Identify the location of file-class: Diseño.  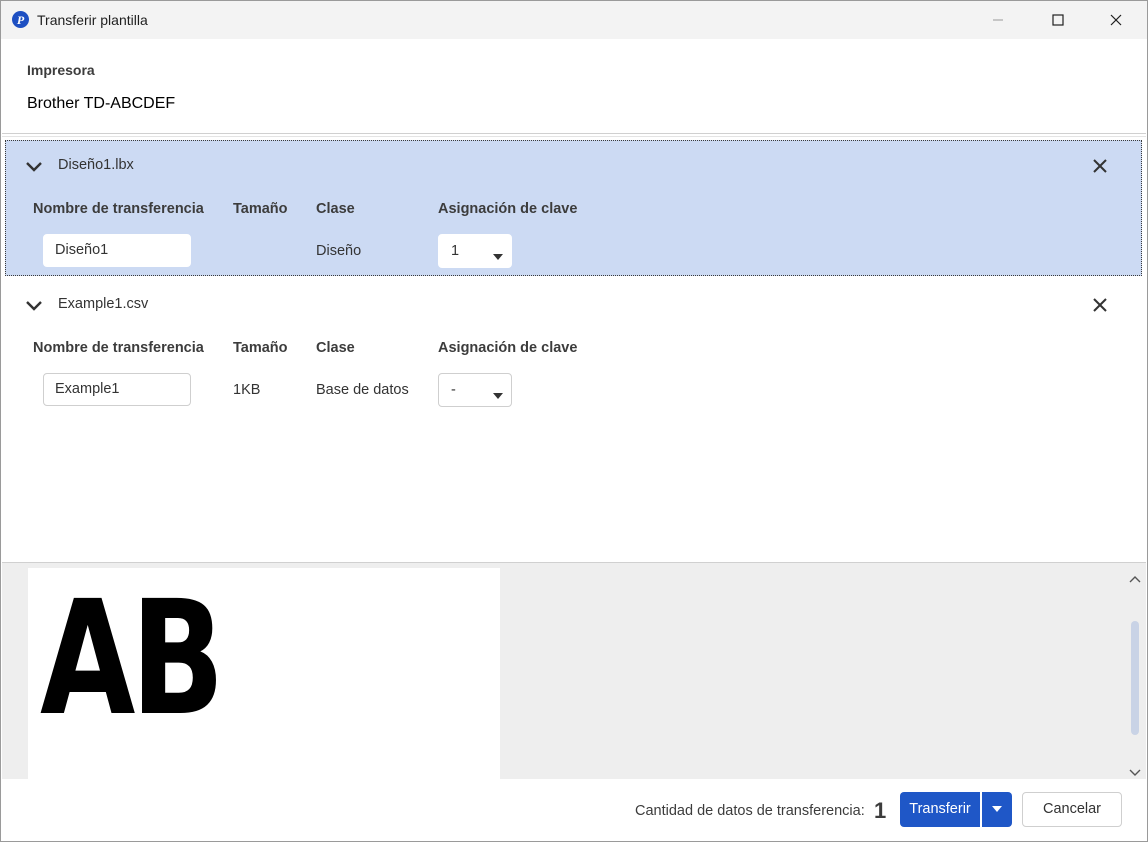
(339, 251).